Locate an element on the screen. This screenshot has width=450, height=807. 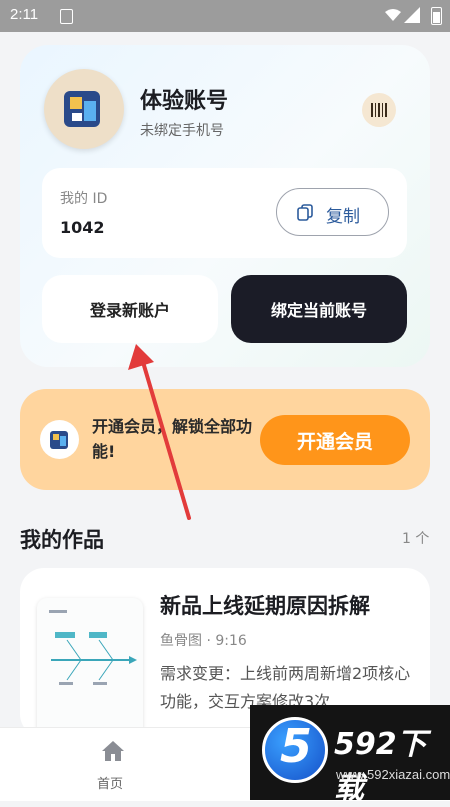
copy-icon is located at coordinates (305, 212).